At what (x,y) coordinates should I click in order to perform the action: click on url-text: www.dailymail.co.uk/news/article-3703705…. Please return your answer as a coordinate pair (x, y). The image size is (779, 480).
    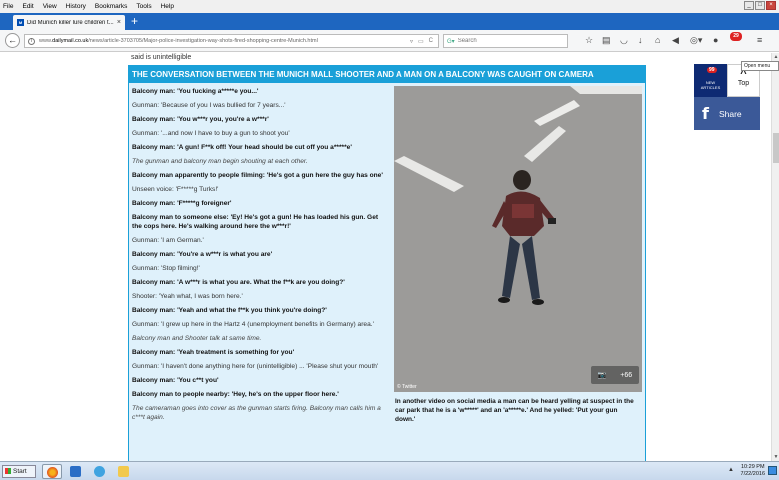
    Looking at the image, I should click on (224, 41).